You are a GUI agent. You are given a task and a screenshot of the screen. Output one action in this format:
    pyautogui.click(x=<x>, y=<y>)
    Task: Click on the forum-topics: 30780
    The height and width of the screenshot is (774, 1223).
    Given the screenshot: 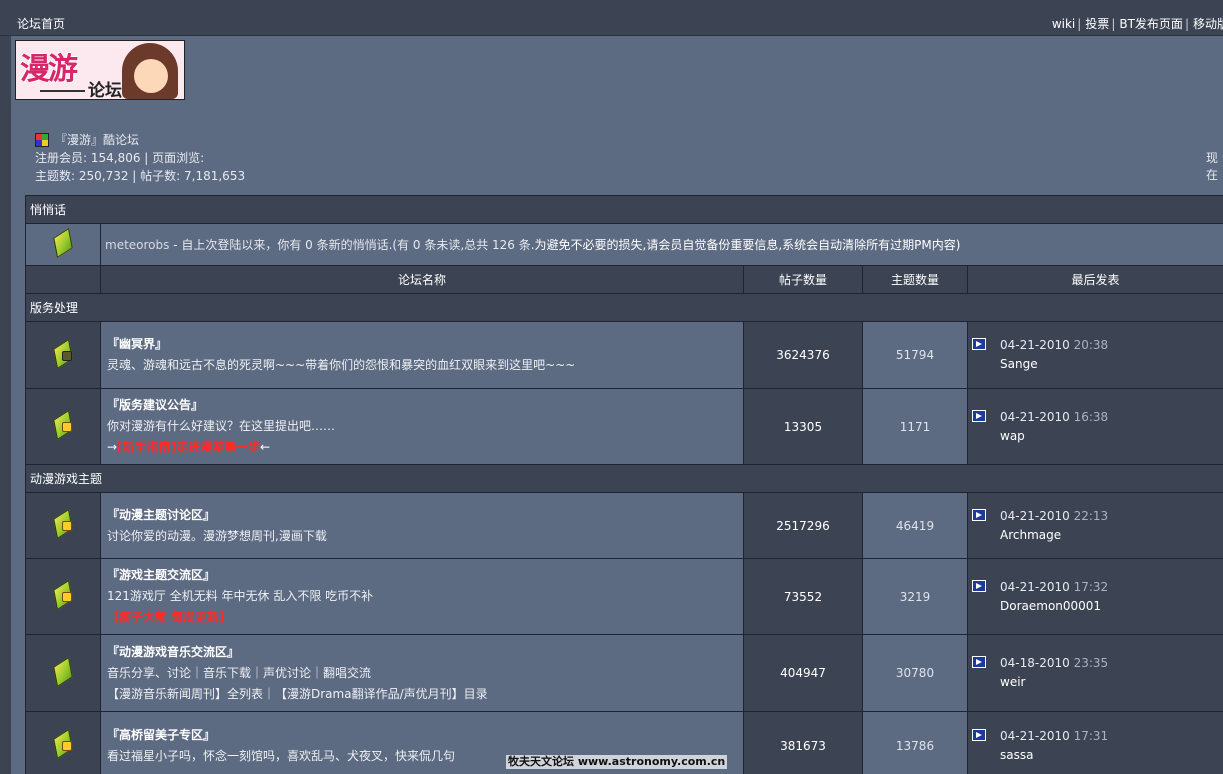 What is the action you would take?
    pyautogui.click(x=915, y=673)
    